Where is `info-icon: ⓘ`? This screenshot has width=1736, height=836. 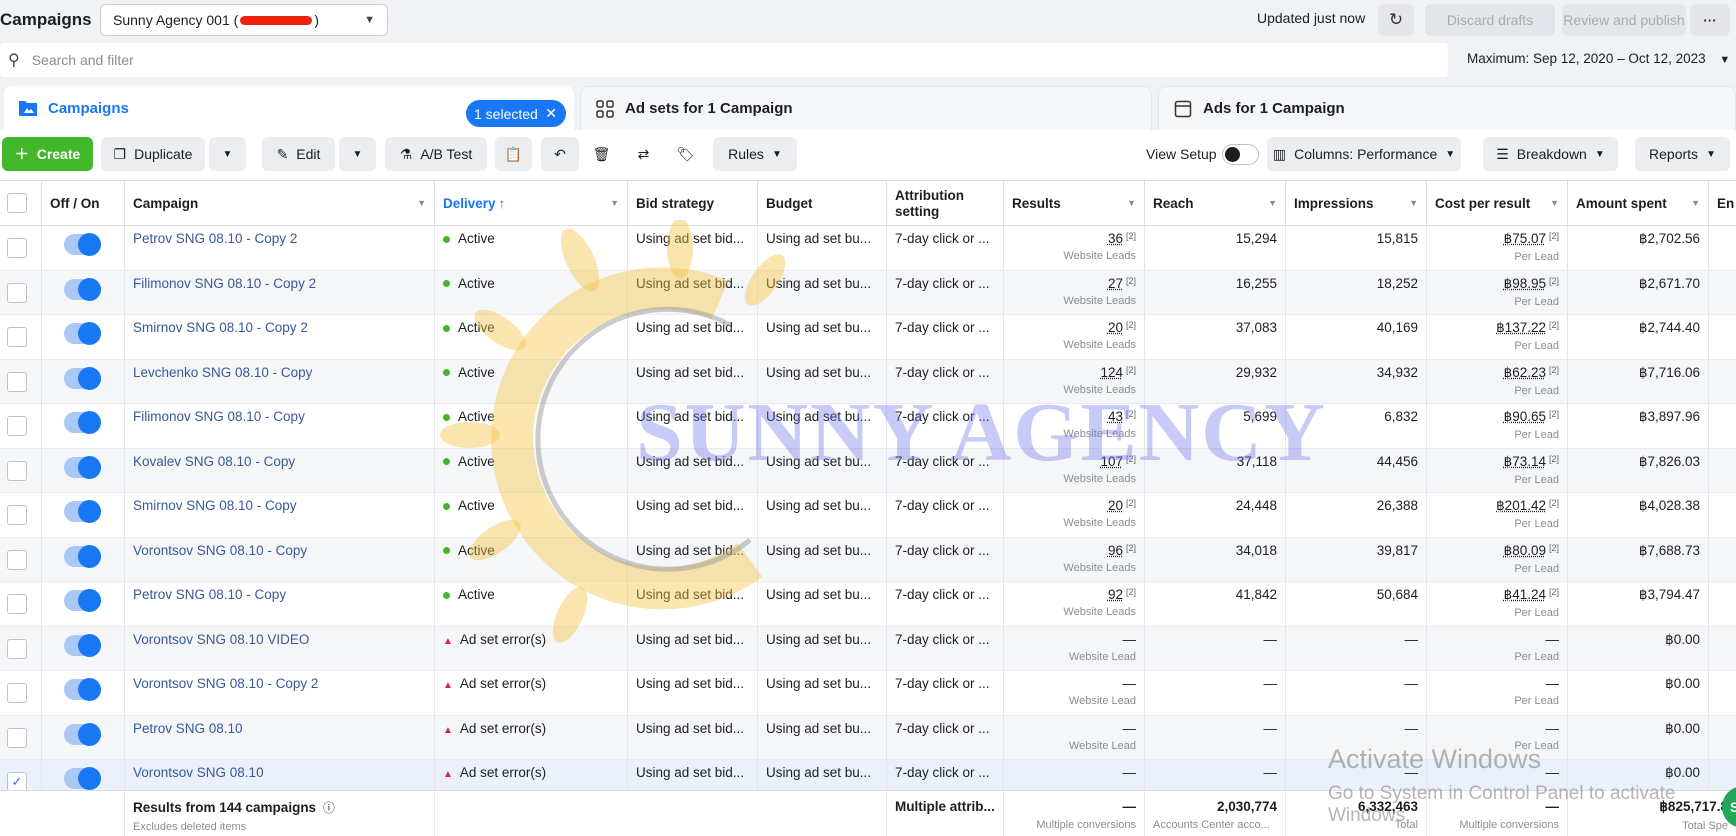 info-icon: ⓘ is located at coordinates (329, 808).